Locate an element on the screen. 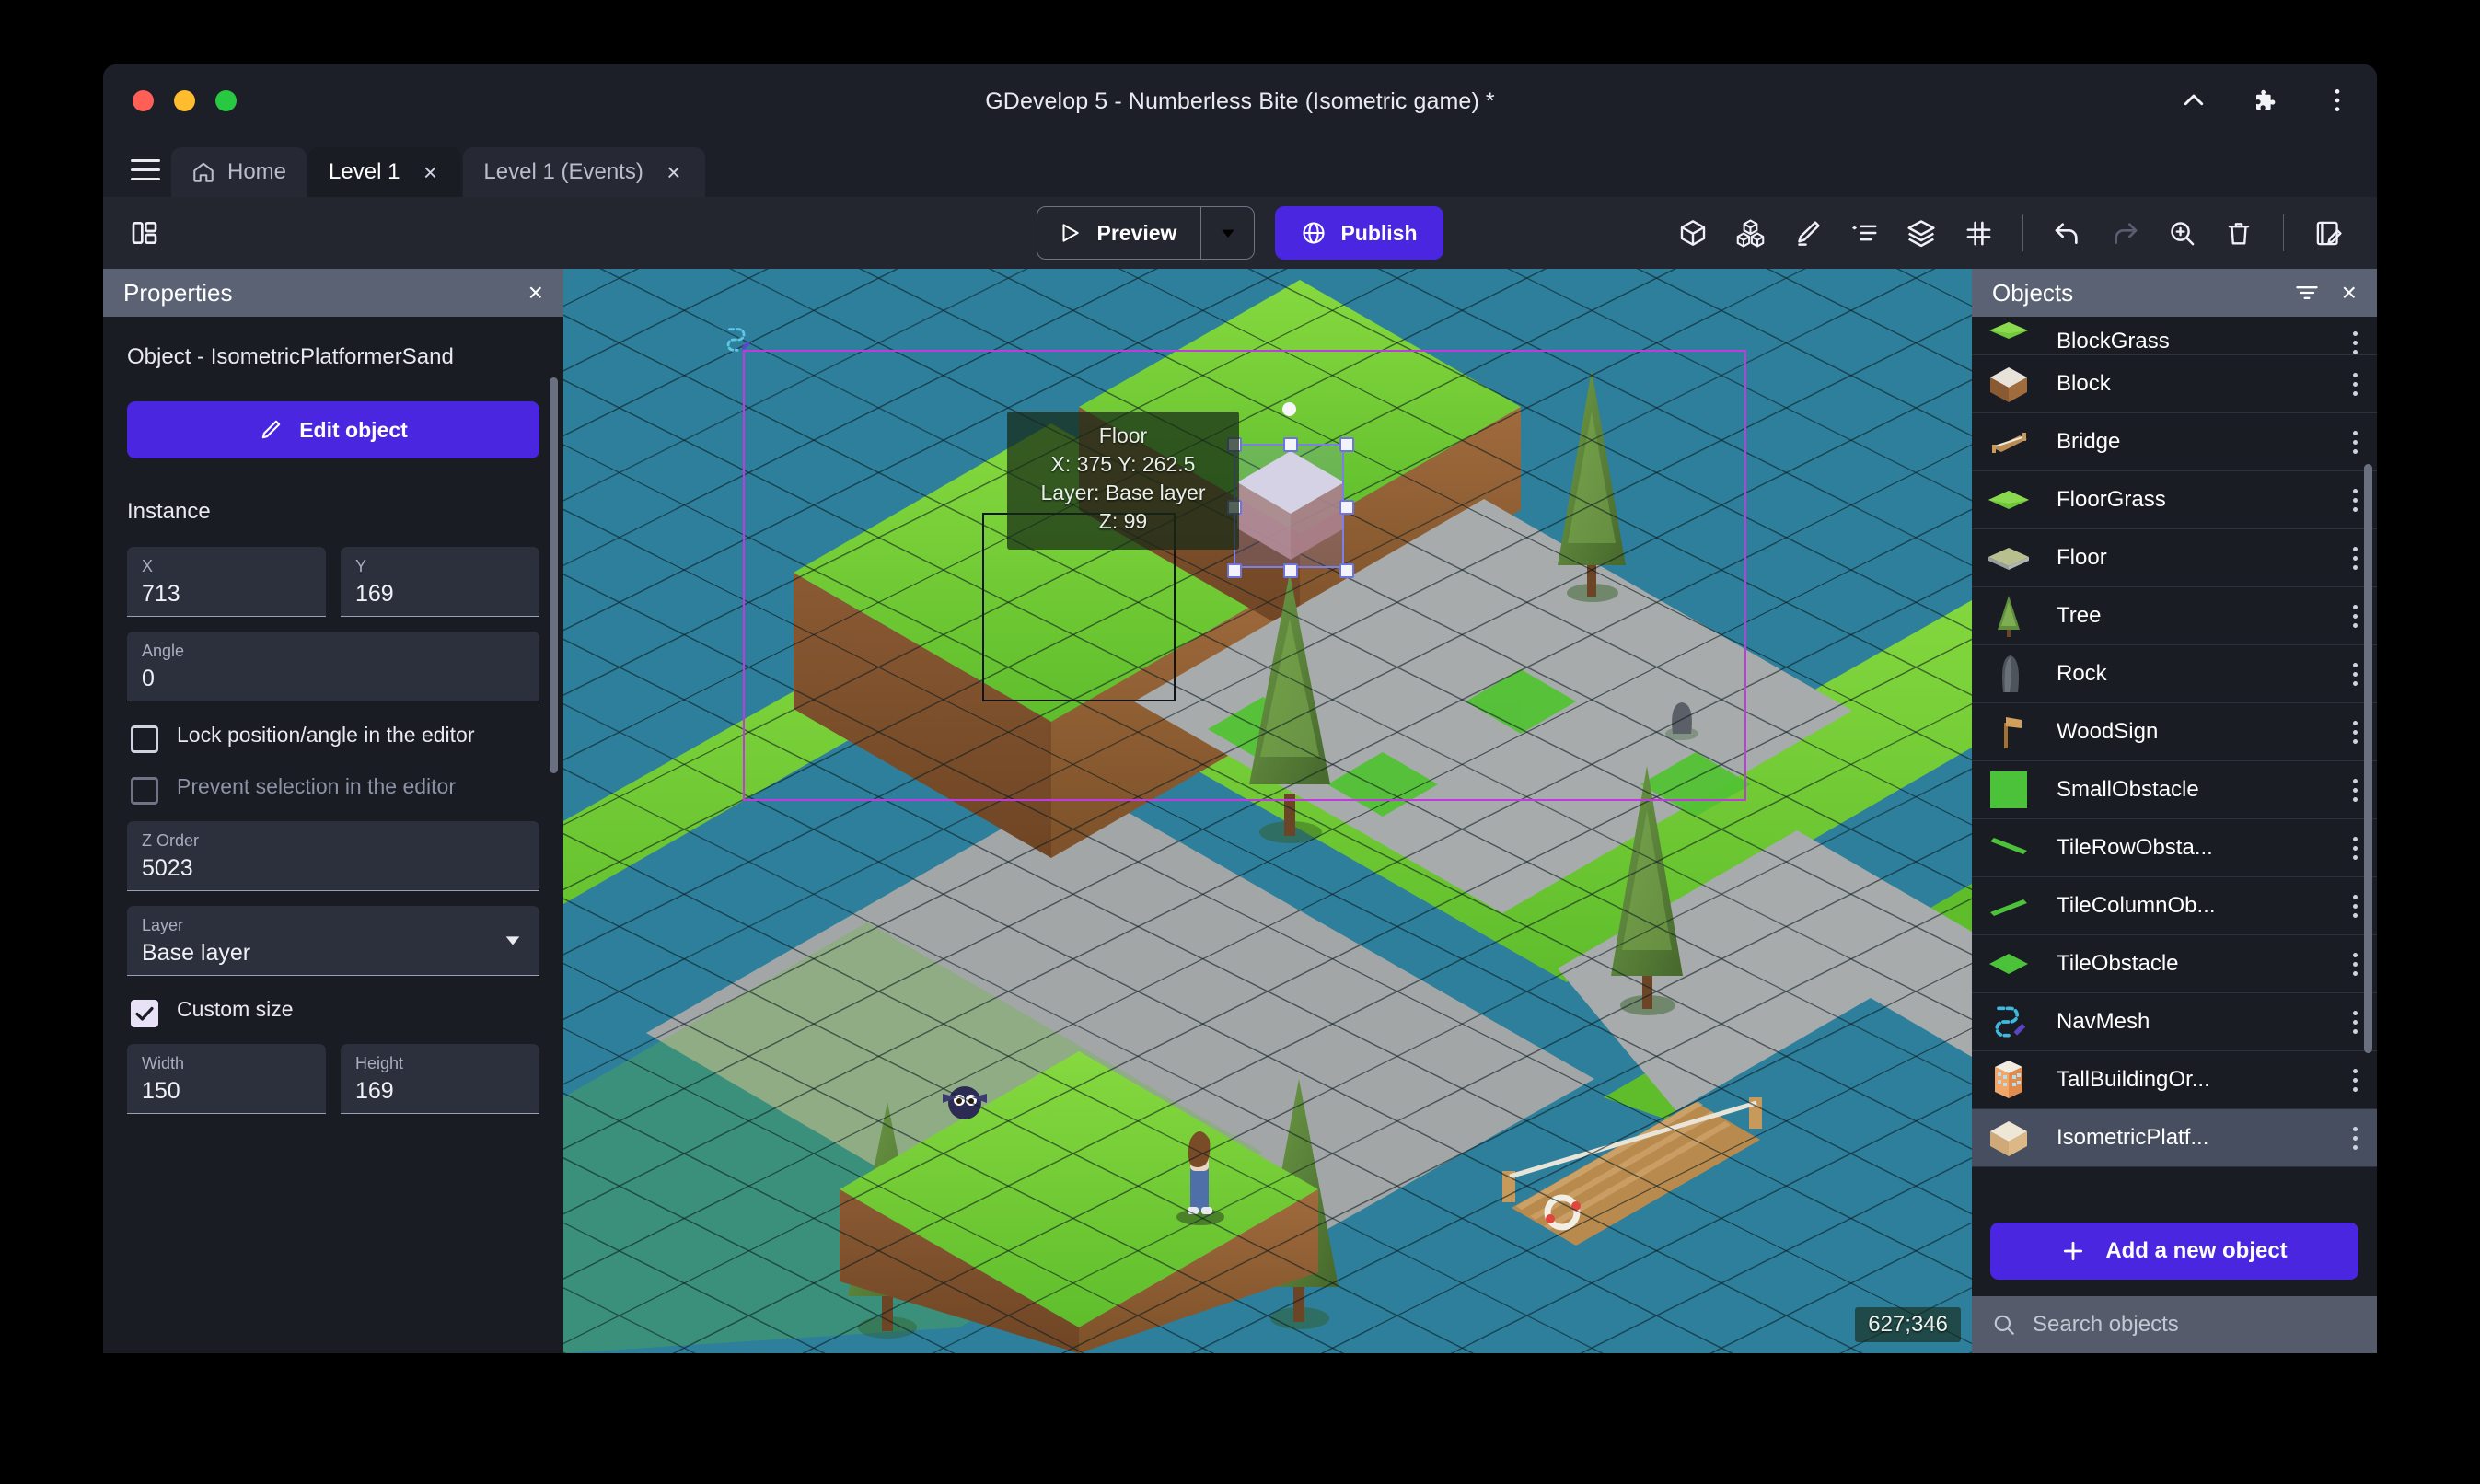 The height and width of the screenshot is (1484, 2480). extensions-puzzle-icon is located at coordinates (2265, 100).